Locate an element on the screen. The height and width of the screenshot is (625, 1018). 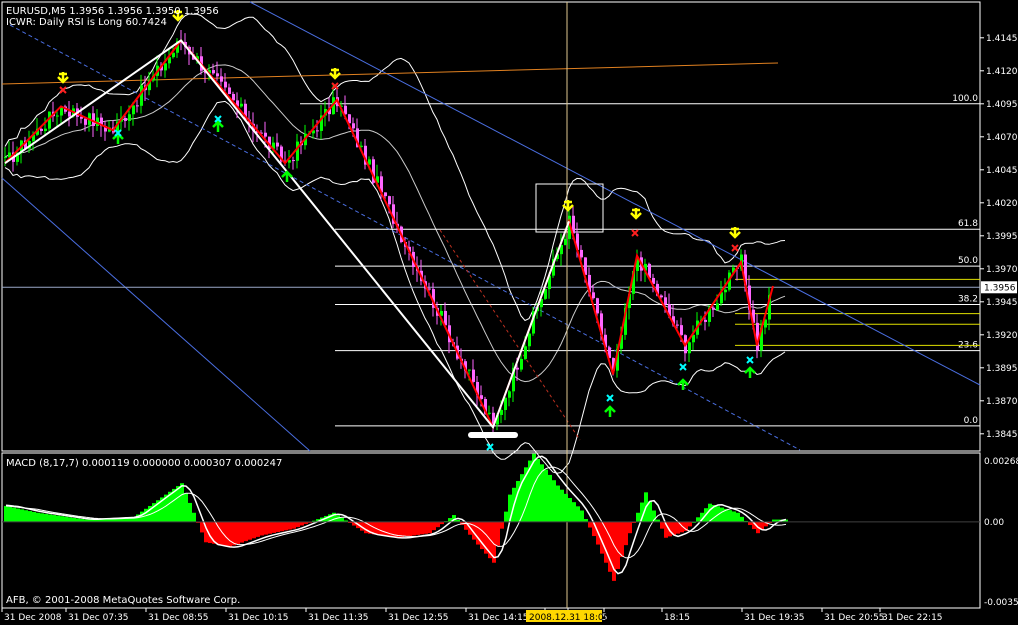
price-tick-label: 1.4095 is located at coordinates (1002, 105).